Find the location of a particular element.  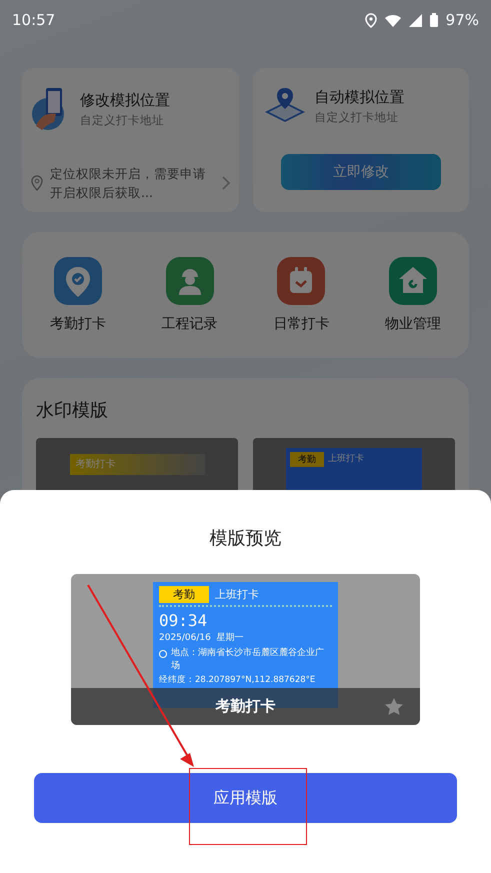

template-caption: 考勤打卡 is located at coordinates (246, 706).